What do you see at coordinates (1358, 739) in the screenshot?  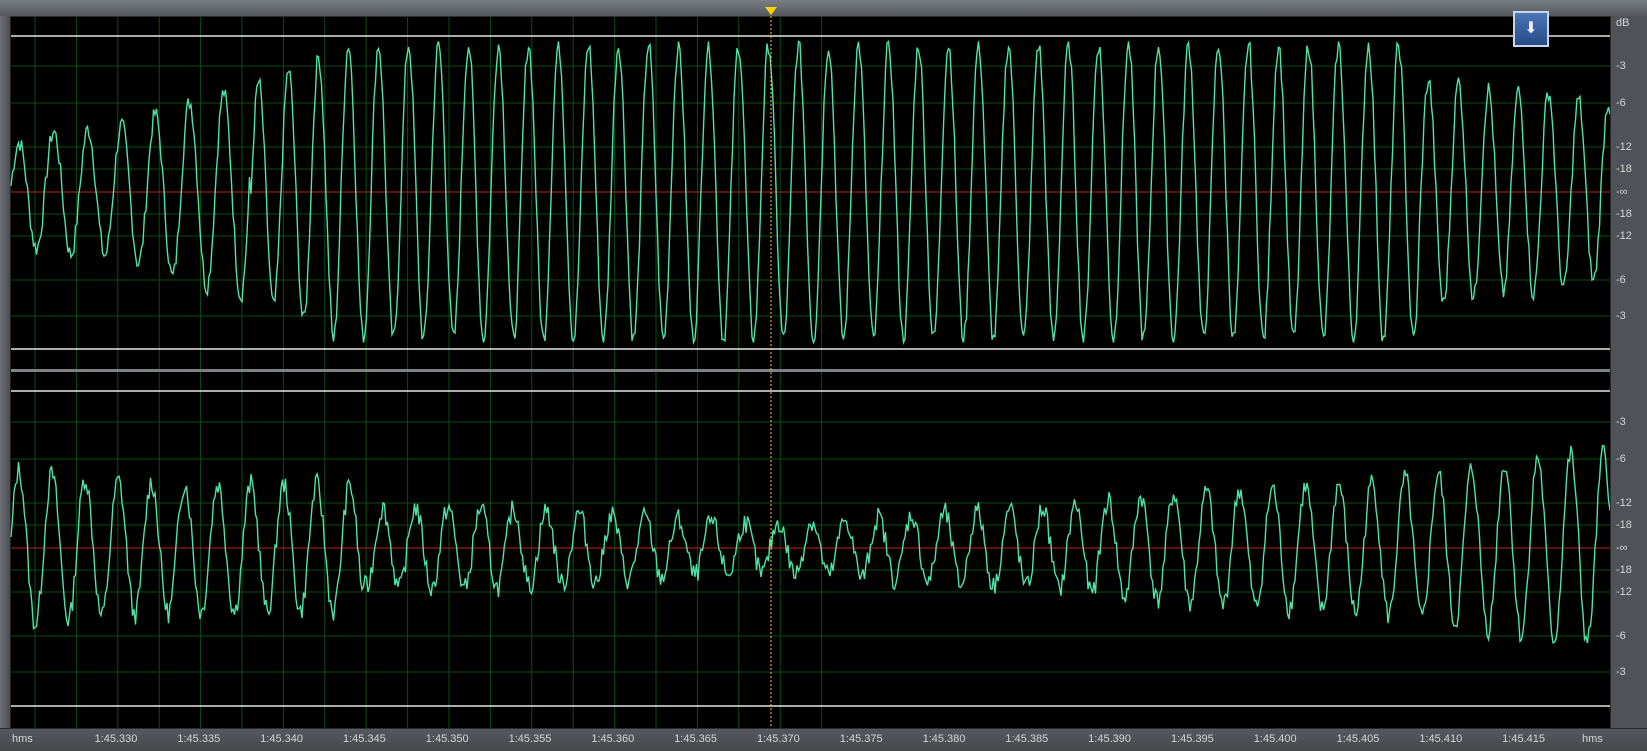 I see `time-tick-label: 1:45.405` at bounding box center [1358, 739].